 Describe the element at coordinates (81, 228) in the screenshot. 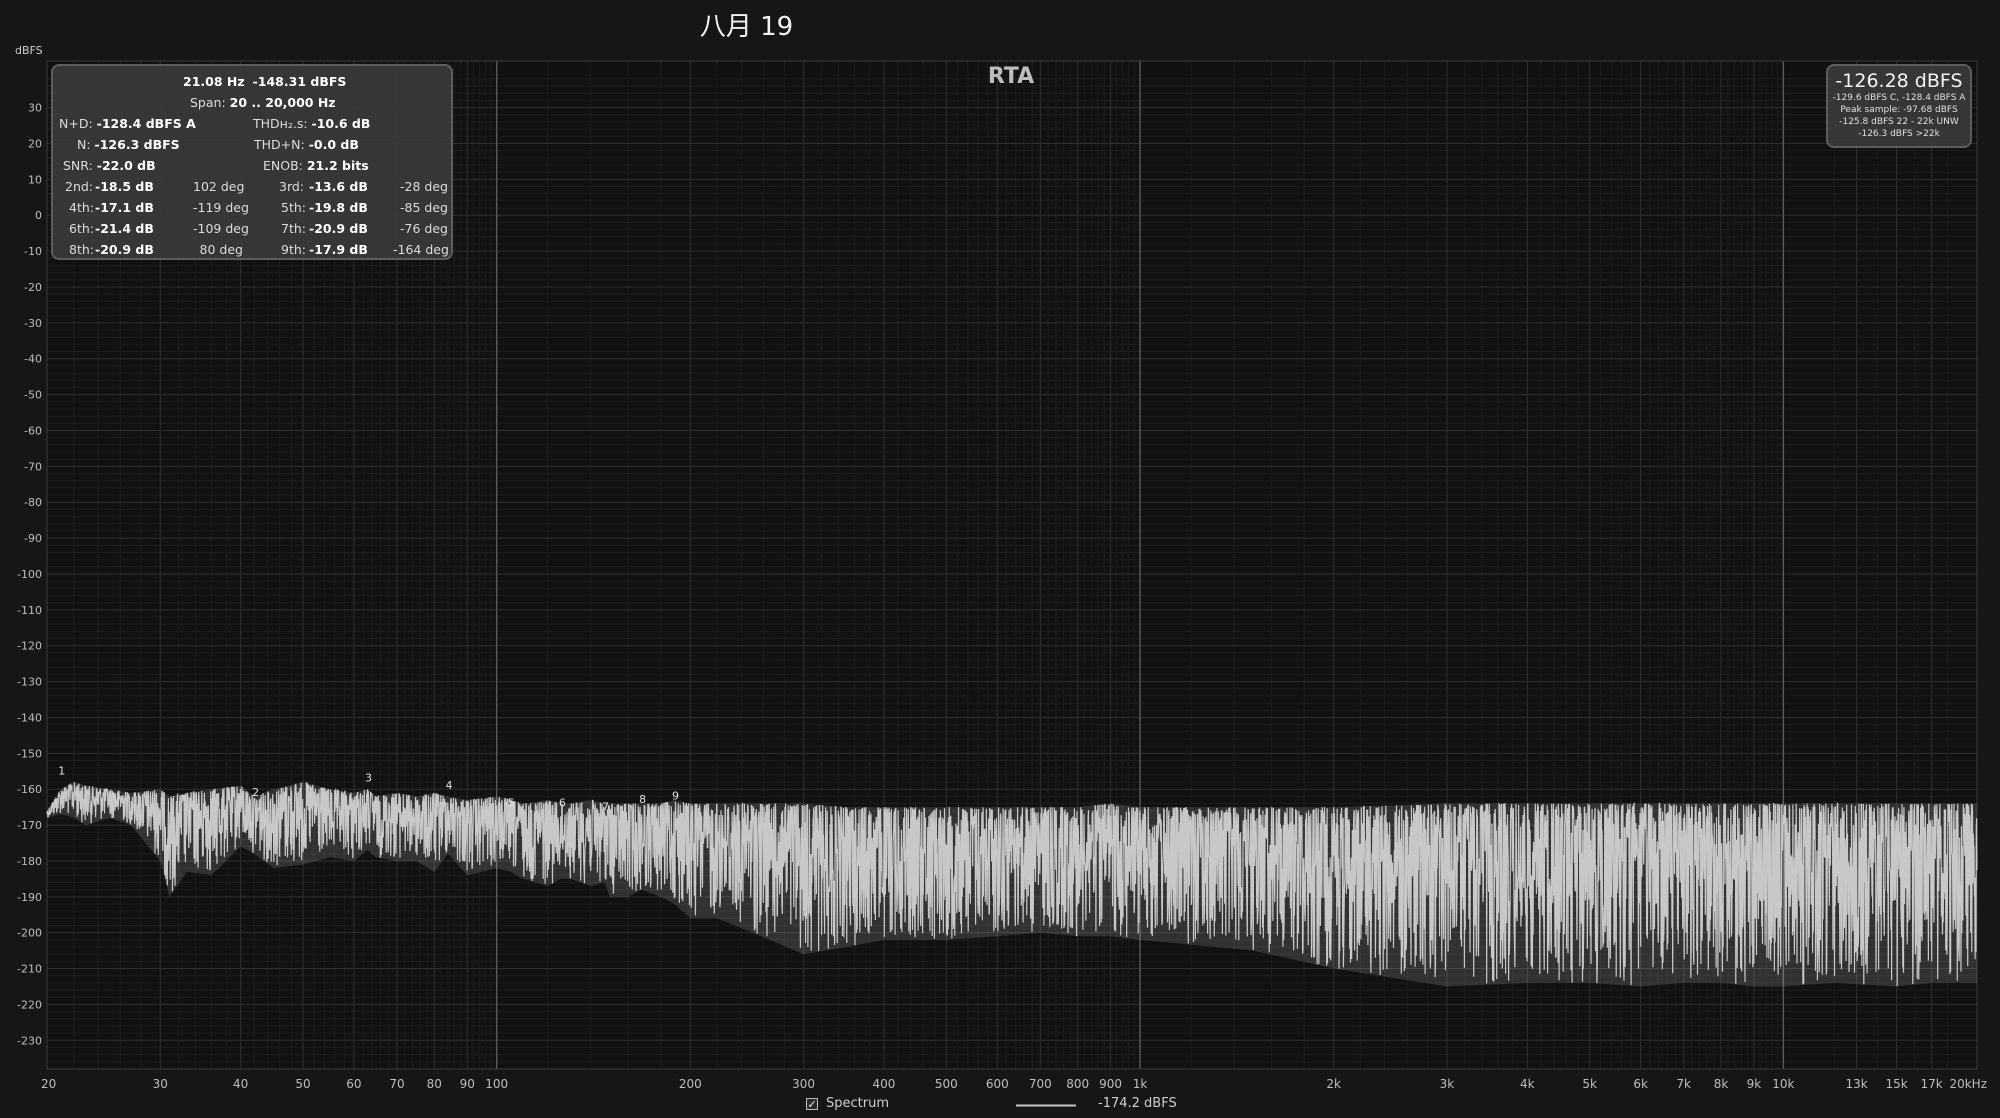

I see `harmonic-6-label: 6th:` at that location.